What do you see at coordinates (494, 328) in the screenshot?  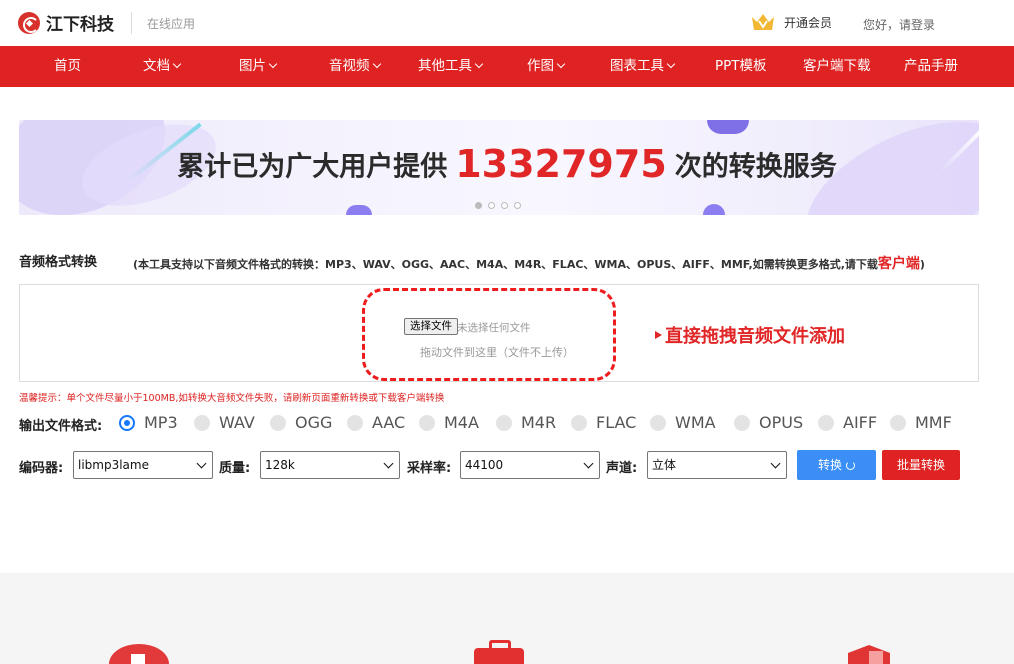 I see `no-file-text: 未选择任何文件` at bounding box center [494, 328].